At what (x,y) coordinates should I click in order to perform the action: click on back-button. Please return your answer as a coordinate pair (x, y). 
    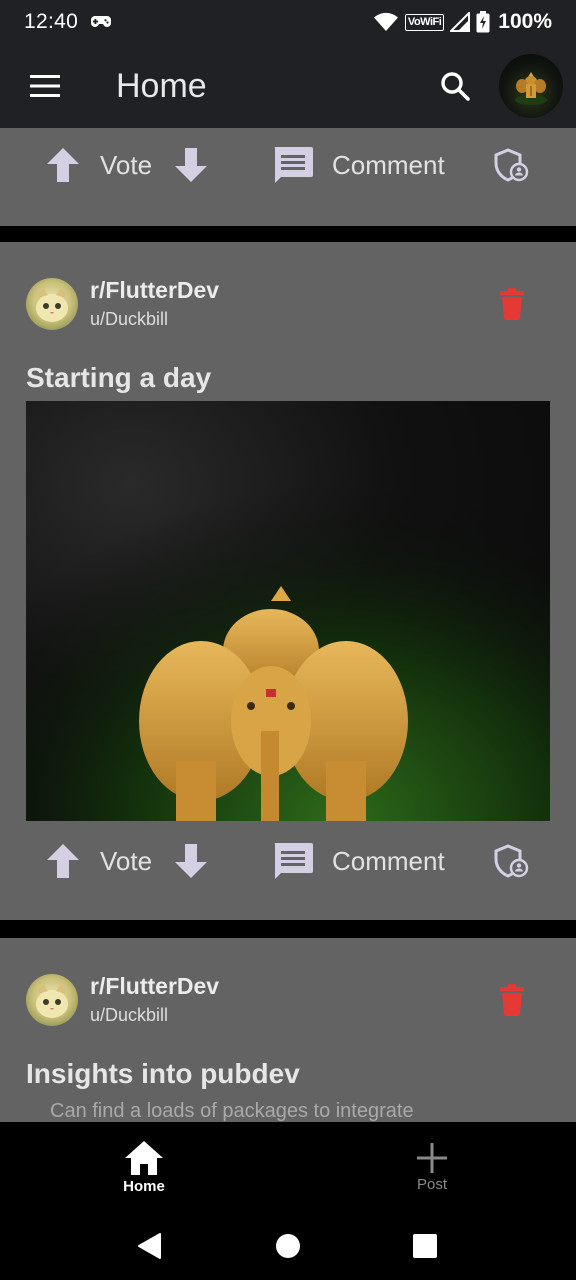
    Looking at the image, I should click on (149, 1246).